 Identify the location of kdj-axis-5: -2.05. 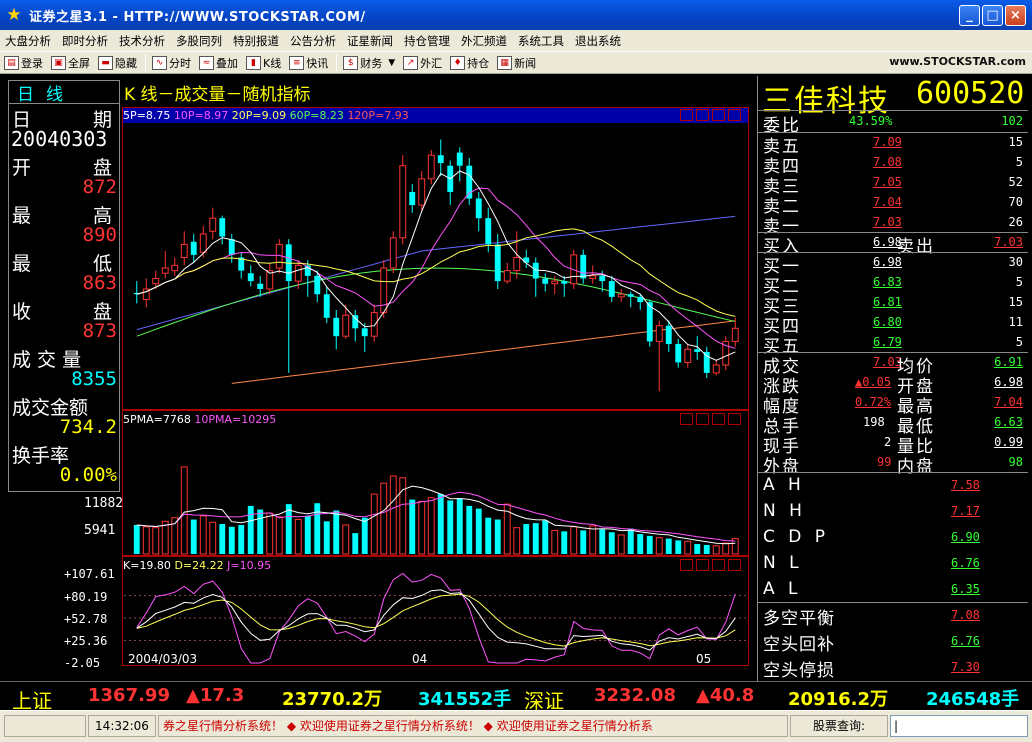
(82, 663).